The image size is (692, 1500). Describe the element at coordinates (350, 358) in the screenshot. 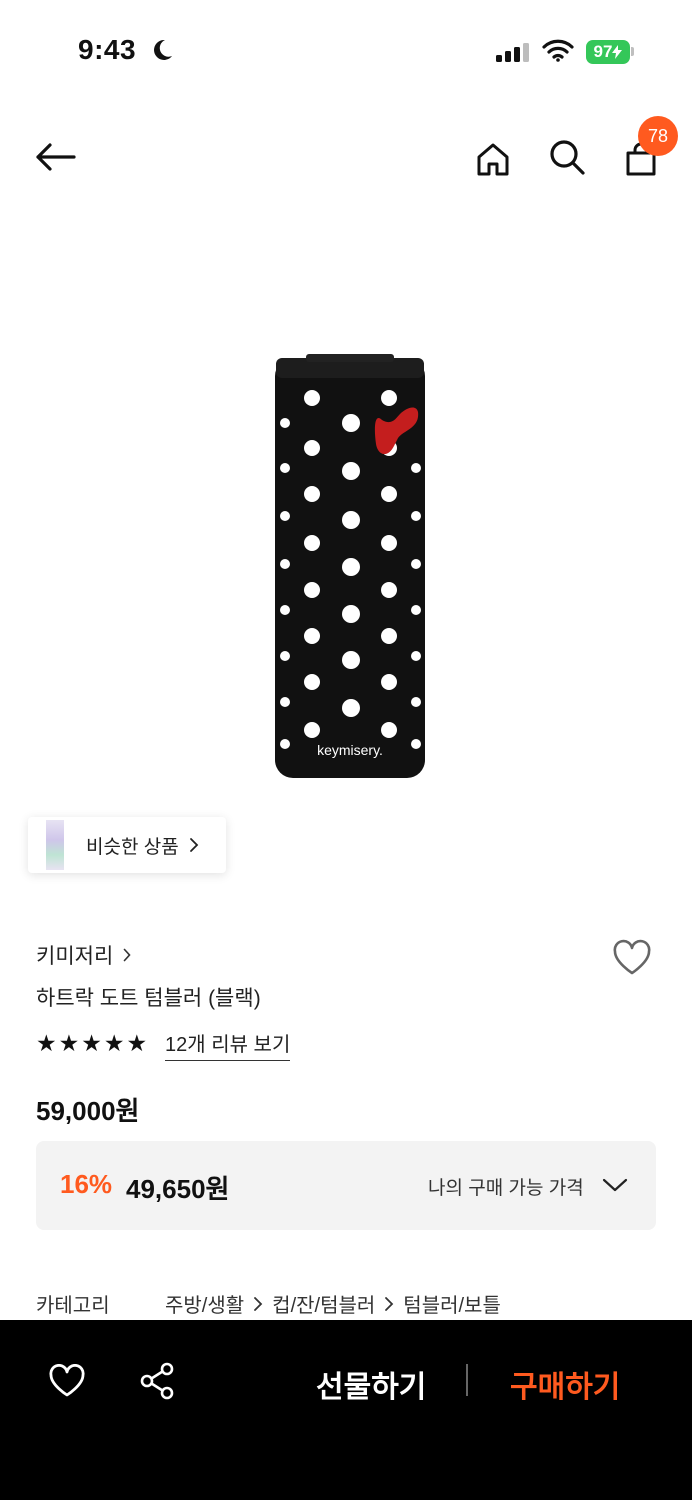

I see `tumbler-lid-top` at that location.